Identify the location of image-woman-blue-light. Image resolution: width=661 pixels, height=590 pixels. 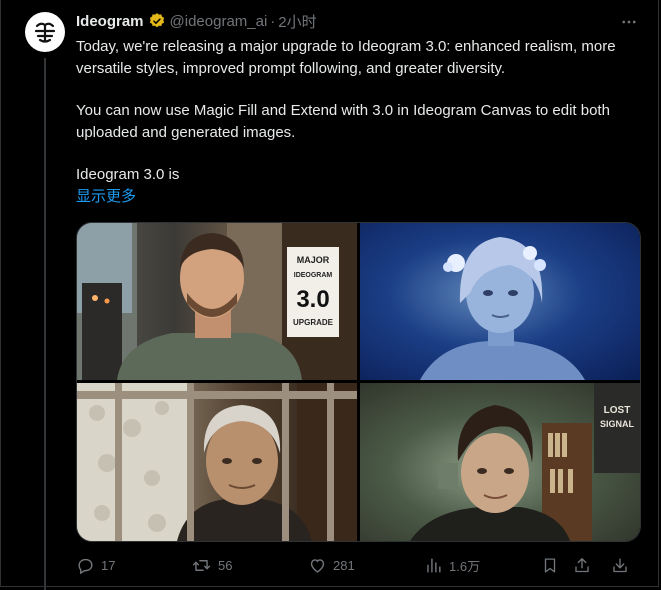
(500, 301).